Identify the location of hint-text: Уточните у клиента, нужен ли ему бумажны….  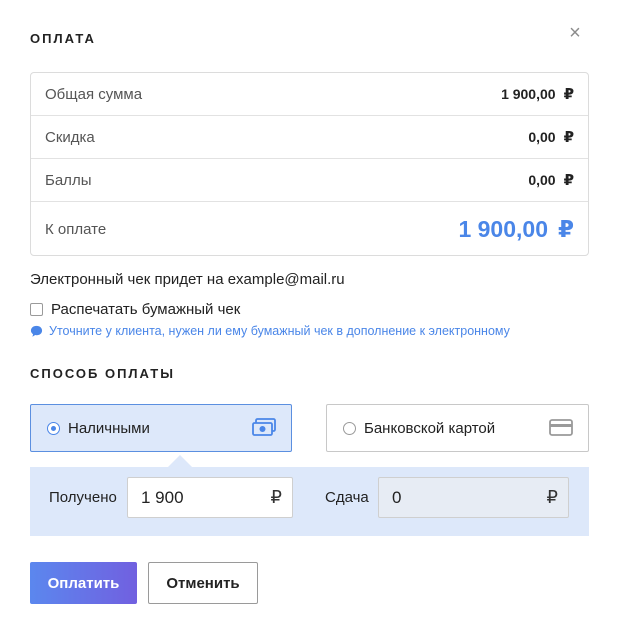
(279, 331).